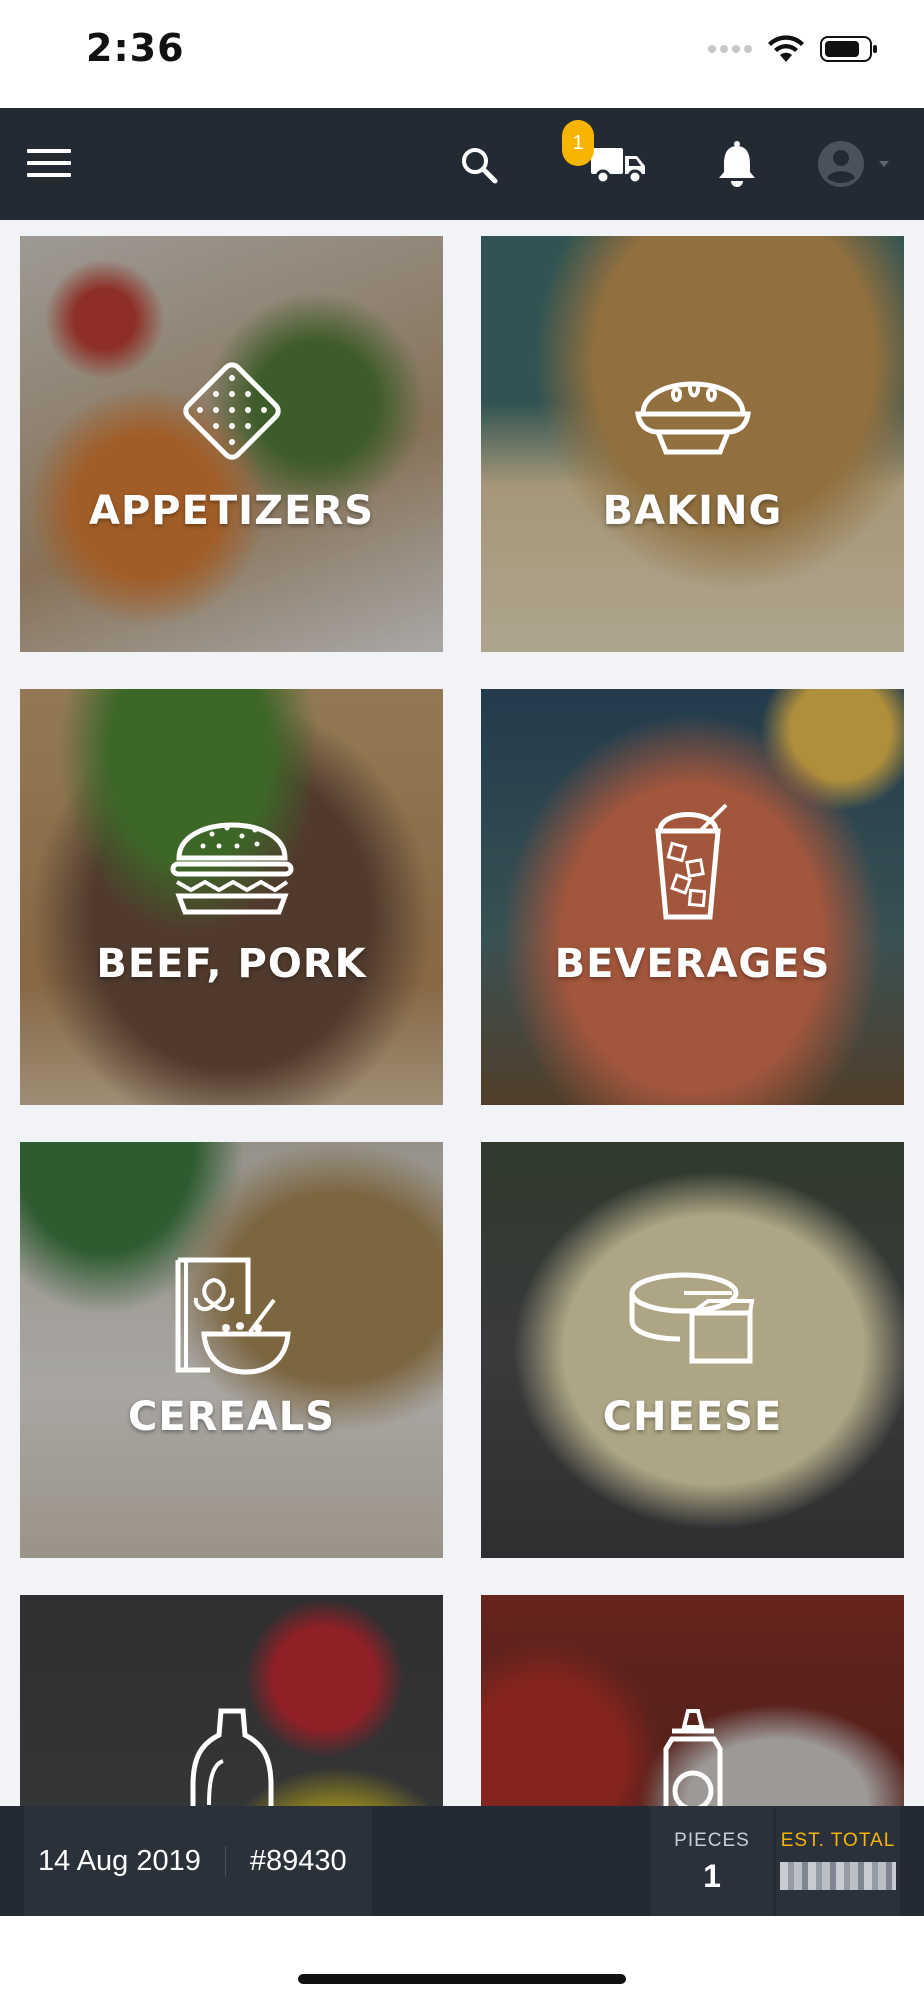 The height and width of the screenshot is (2000, 924). I want to click on category-tile-beef-pork: BEEF, PORK, so click(231, 897).